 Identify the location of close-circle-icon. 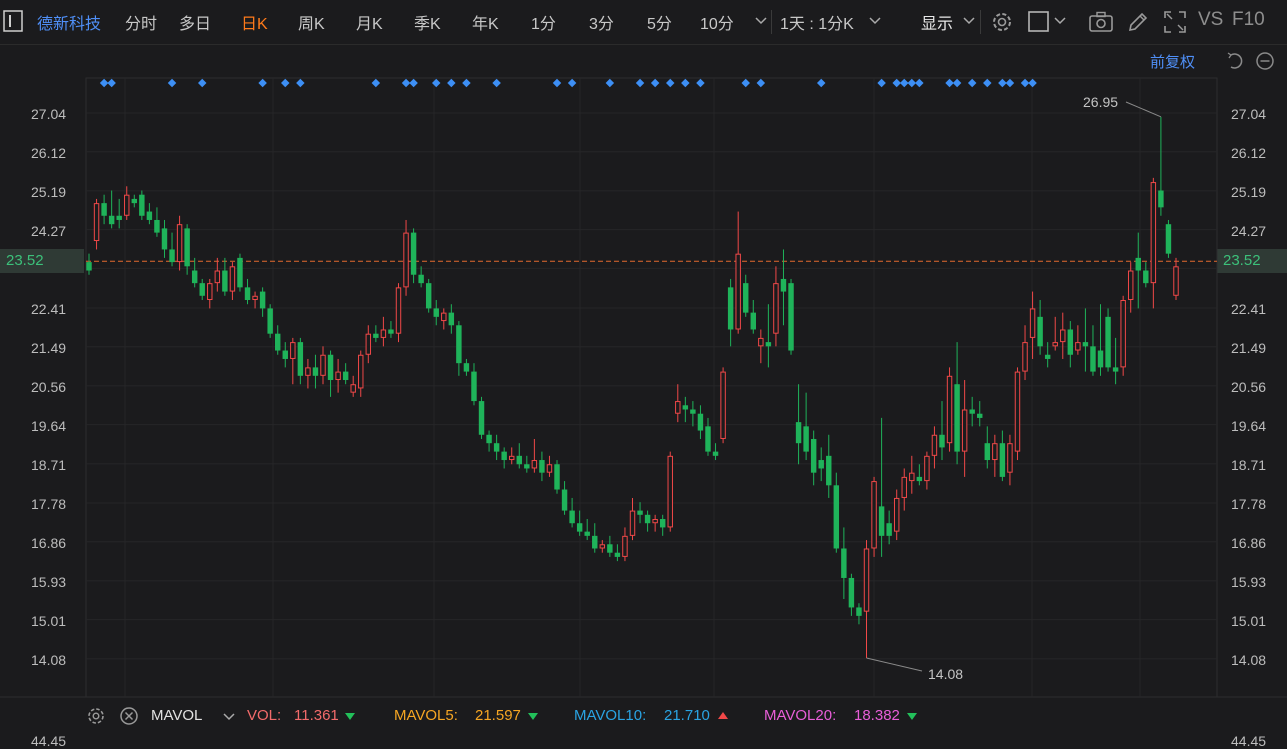
(129, 716).